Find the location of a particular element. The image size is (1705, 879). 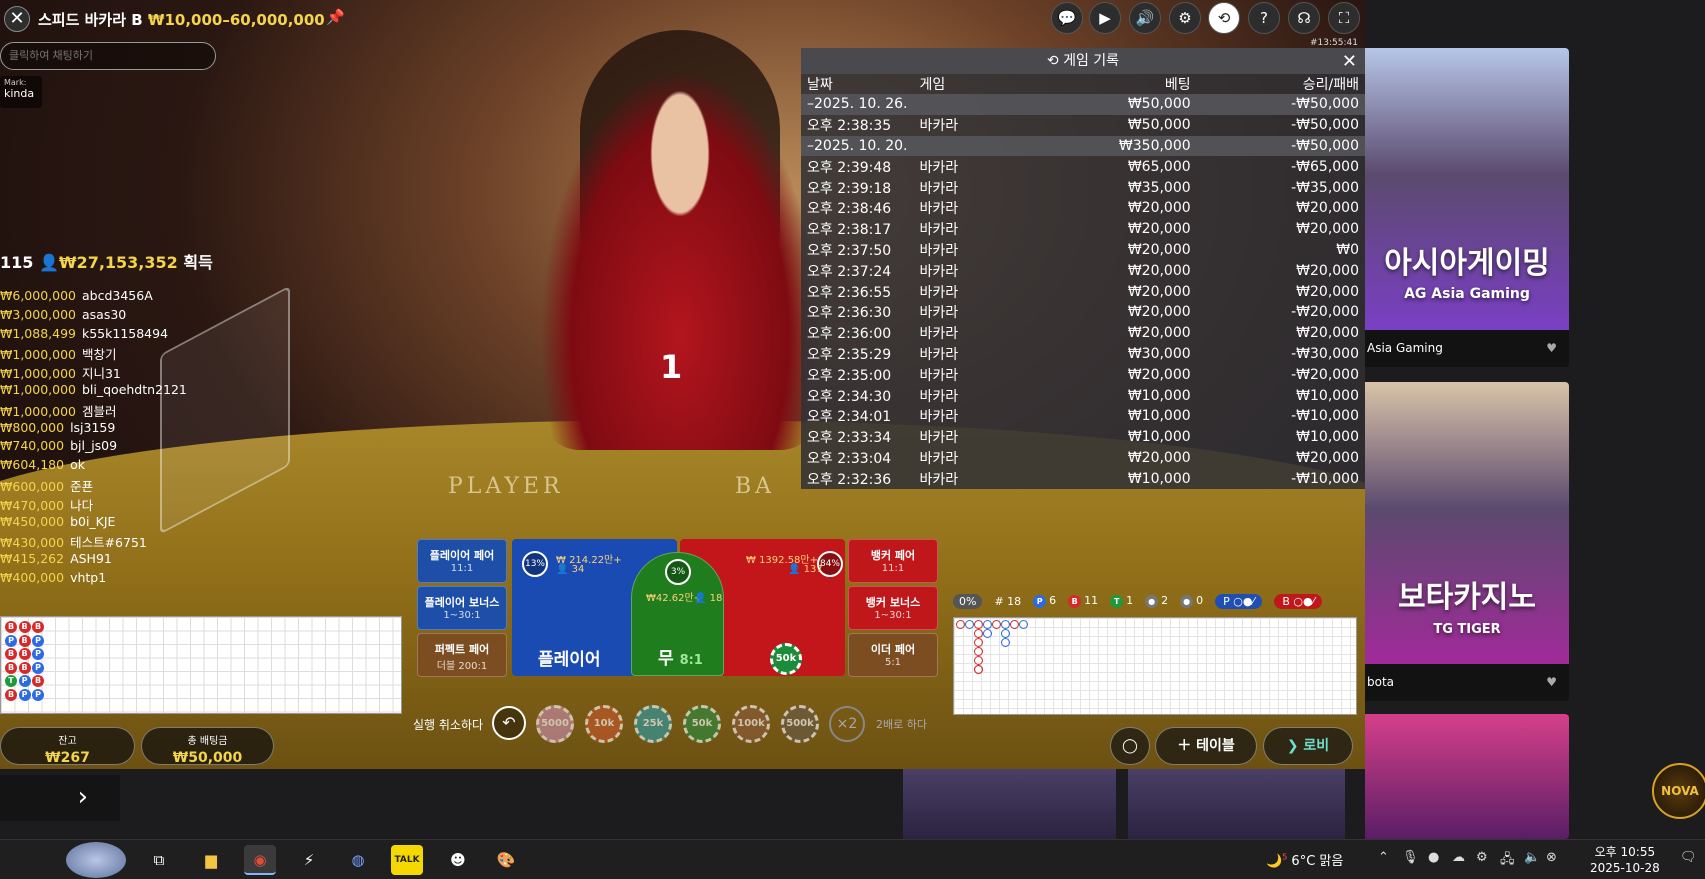

history-game is located at coordinates (967, 104).